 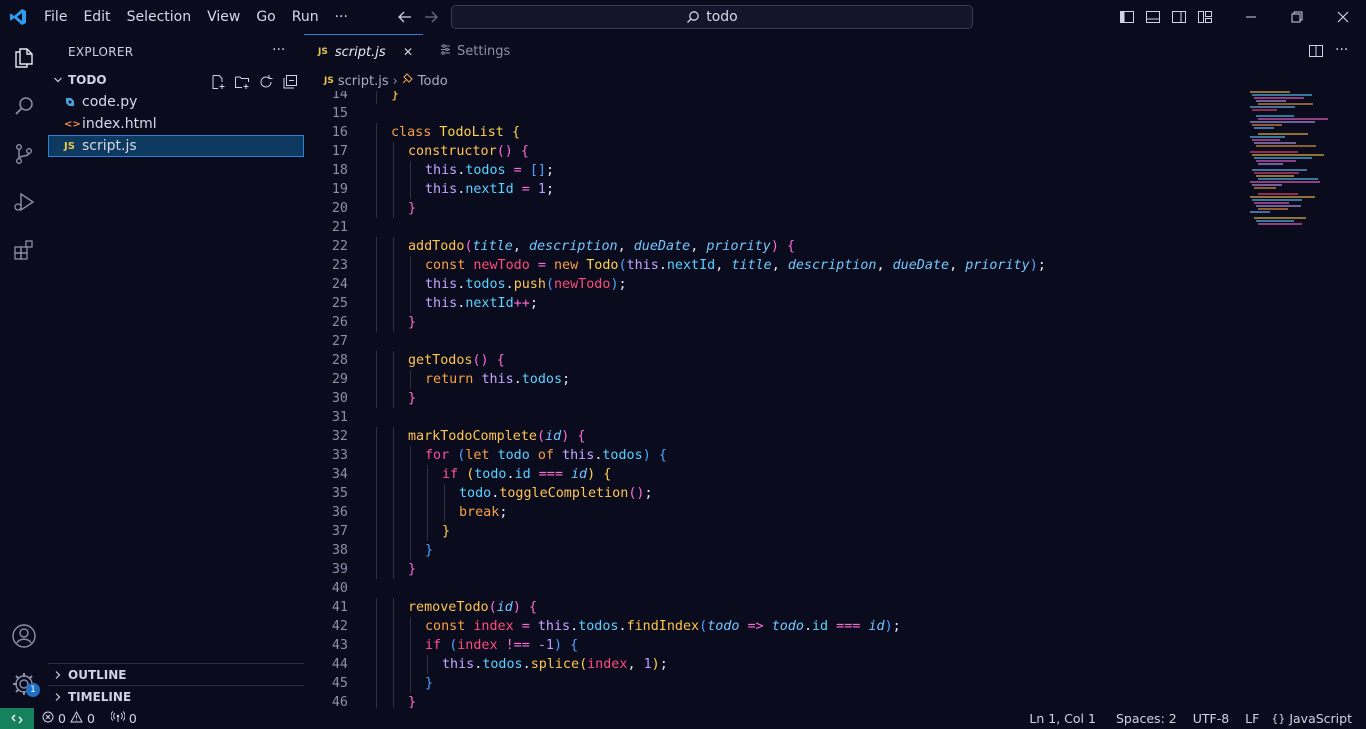 What do you see at coordinates (484, 51) in the screenshot?
I see `tab-settings: Settings` at bounding box center [484, 51].